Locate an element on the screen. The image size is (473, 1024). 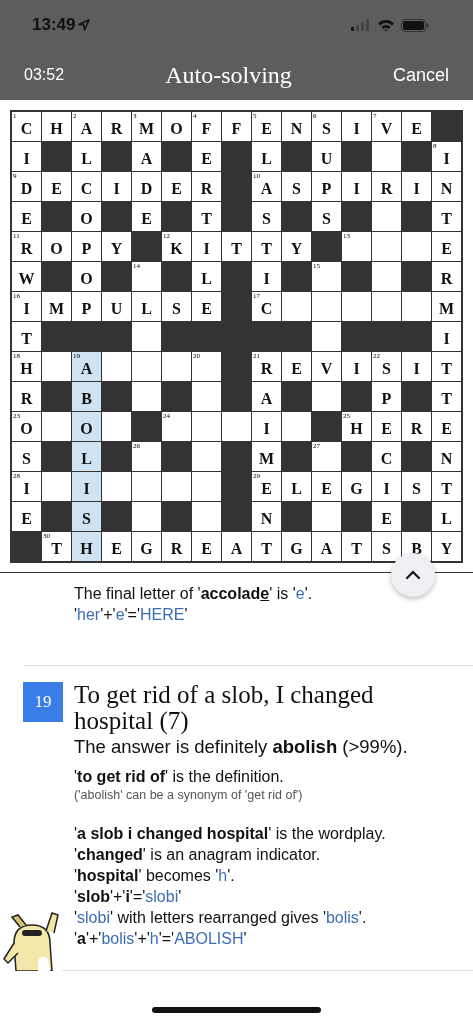
scroll-up-button is located at coordinates (413, 575).